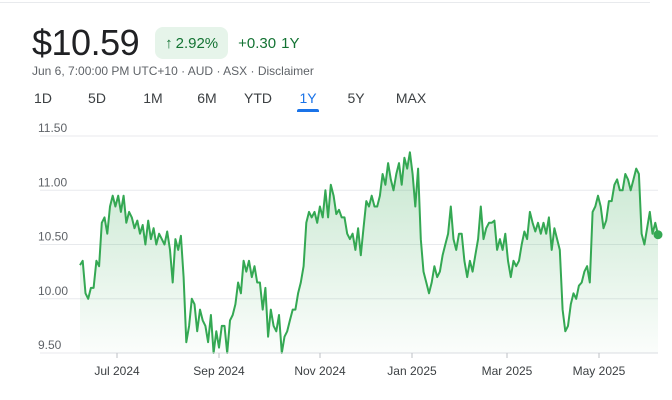  Describe the element at coordinates (43, 99) in the screenshot. I see `tab-1d: 1D` at that location.